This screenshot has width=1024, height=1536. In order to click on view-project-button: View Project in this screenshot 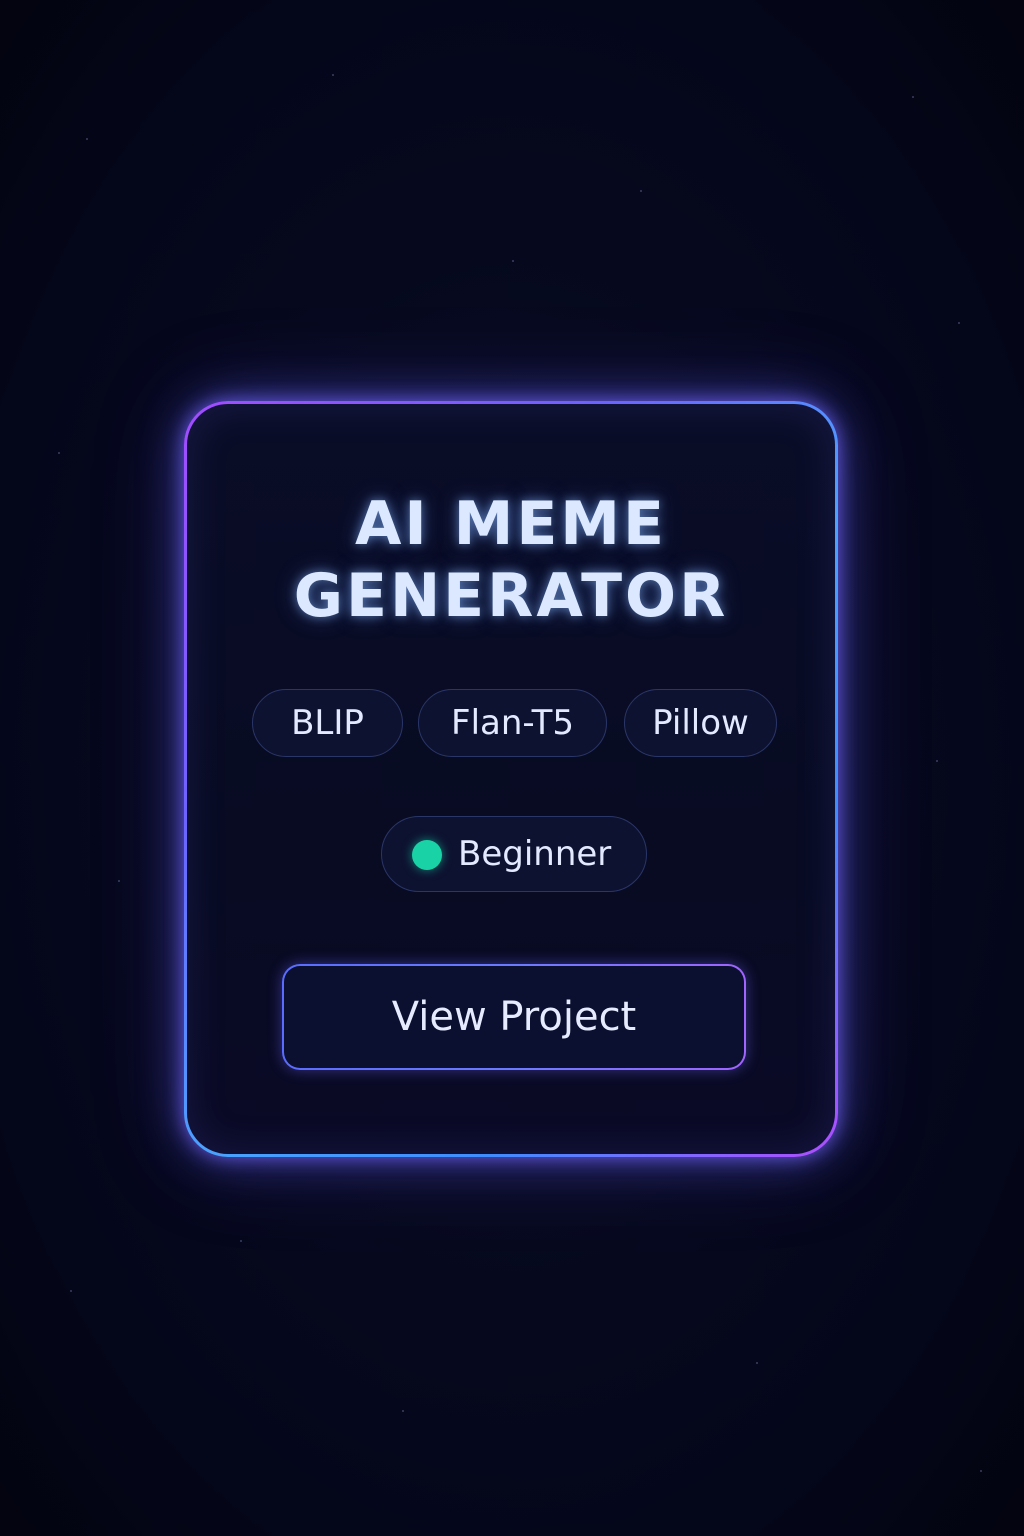, I will do `click(514, 1017)`.